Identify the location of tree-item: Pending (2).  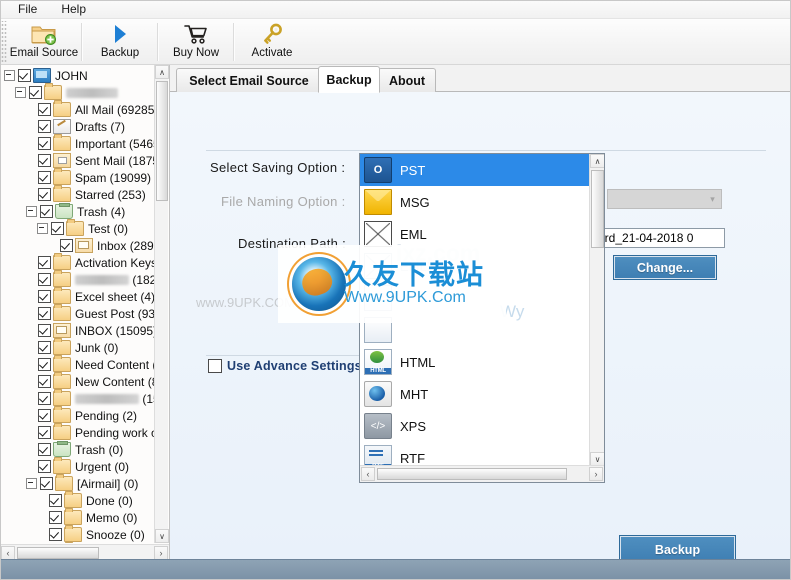
(77, 415).